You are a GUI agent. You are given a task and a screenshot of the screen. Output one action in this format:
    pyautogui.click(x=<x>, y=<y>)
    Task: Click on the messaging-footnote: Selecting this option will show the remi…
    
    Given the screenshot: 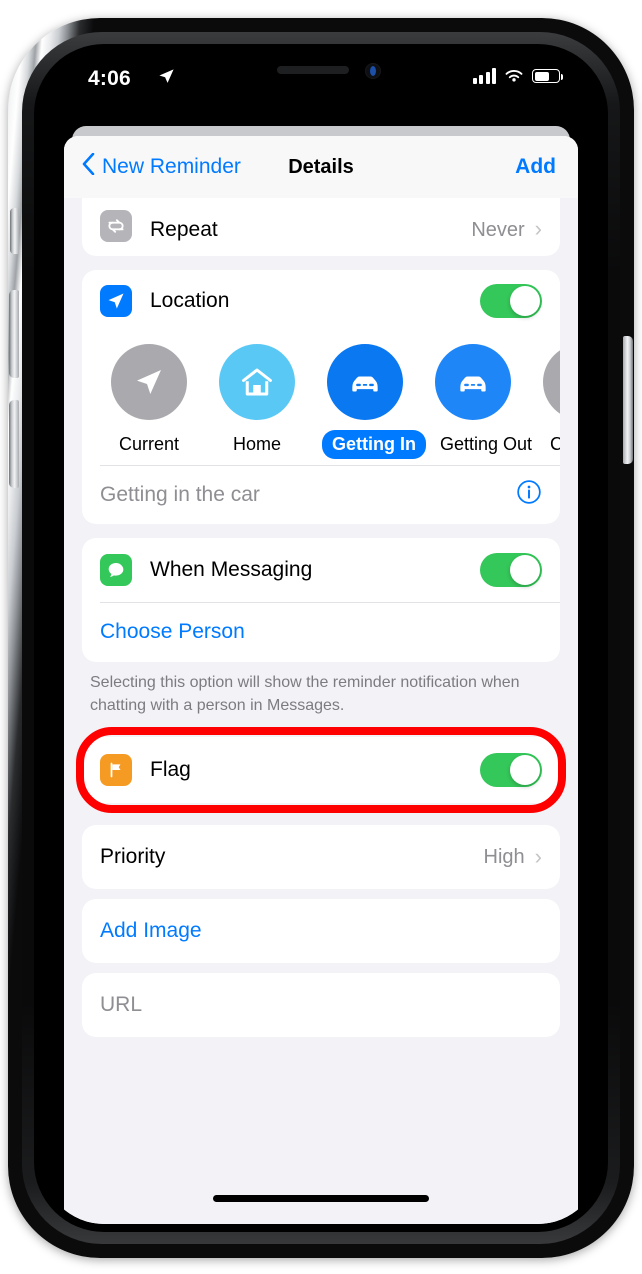 What is the action you would take?
    pyautogui.click(x=305, y=694)
    